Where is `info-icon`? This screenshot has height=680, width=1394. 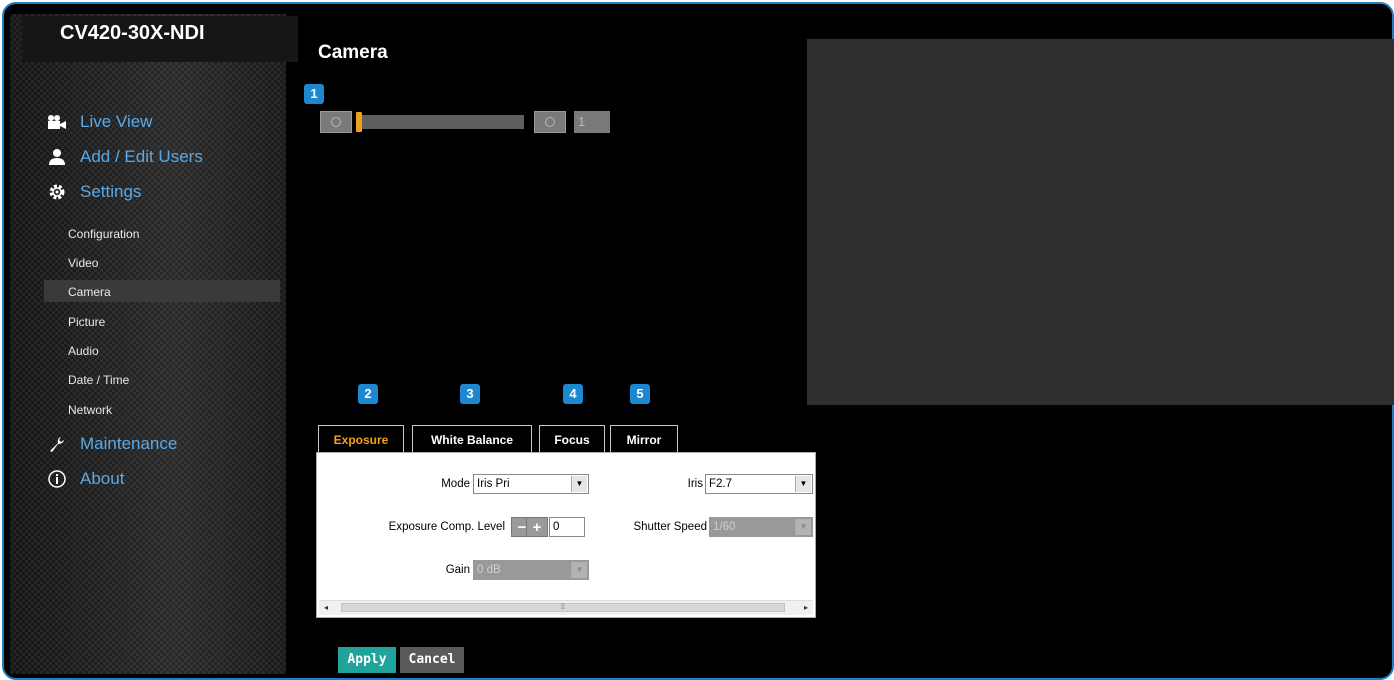 info-icon is located at coordinates (57, 479).